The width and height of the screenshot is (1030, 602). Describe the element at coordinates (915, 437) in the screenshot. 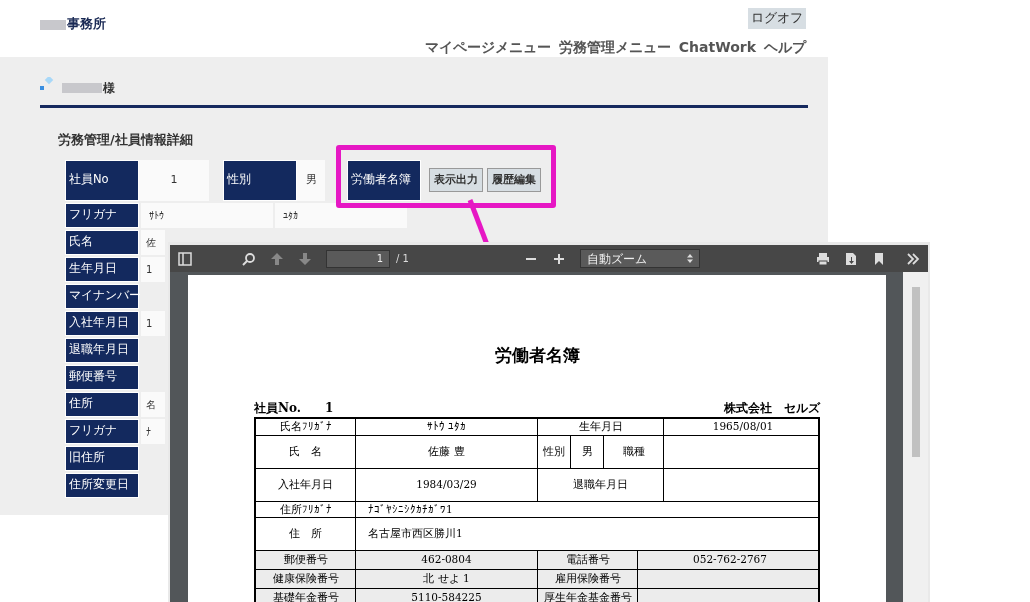

I see `scrollbar` at that location.